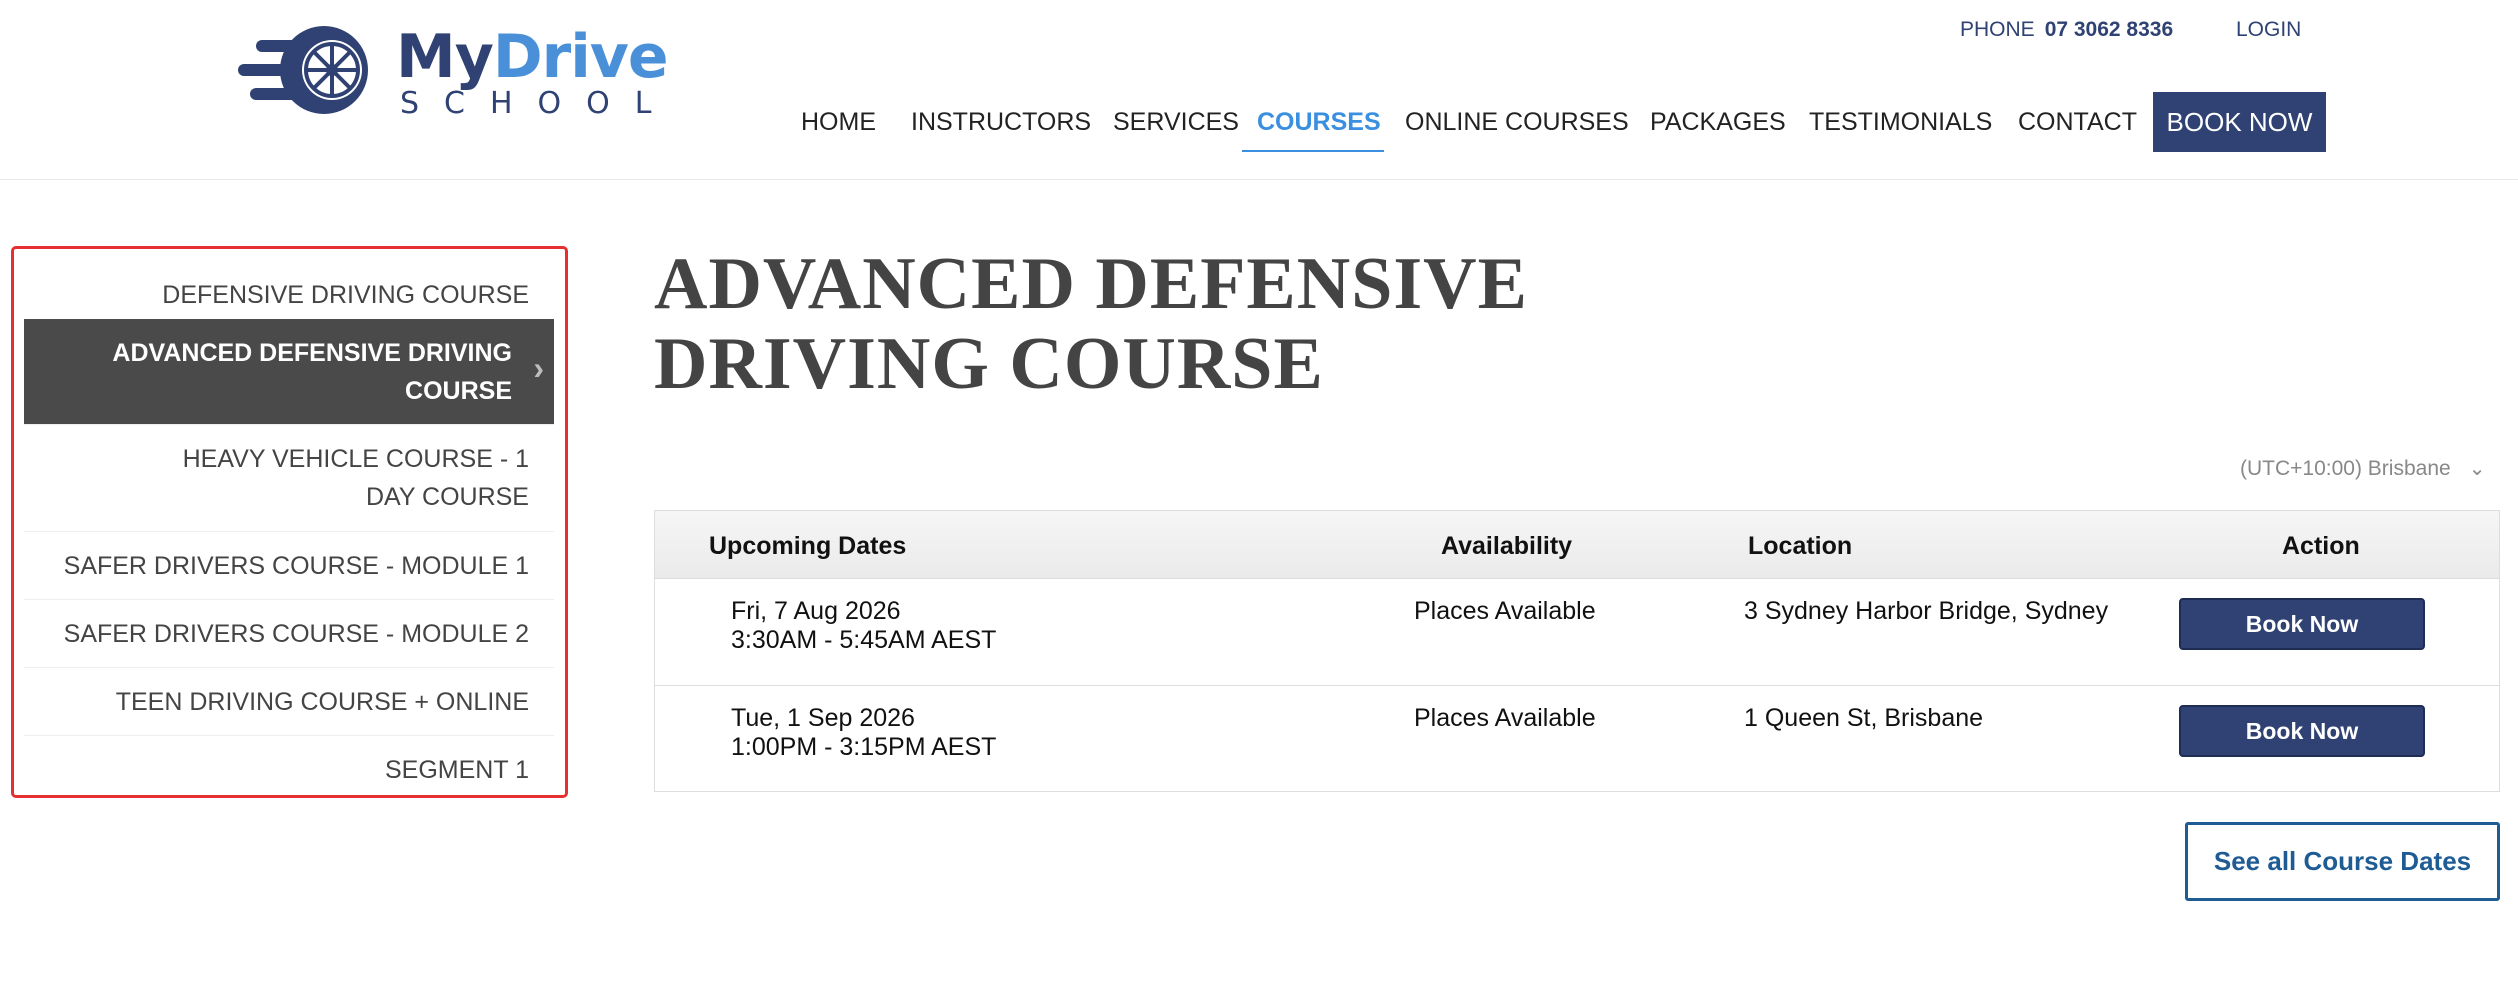  I want to click on nav-services: SERVICES, so click(1176, 122).